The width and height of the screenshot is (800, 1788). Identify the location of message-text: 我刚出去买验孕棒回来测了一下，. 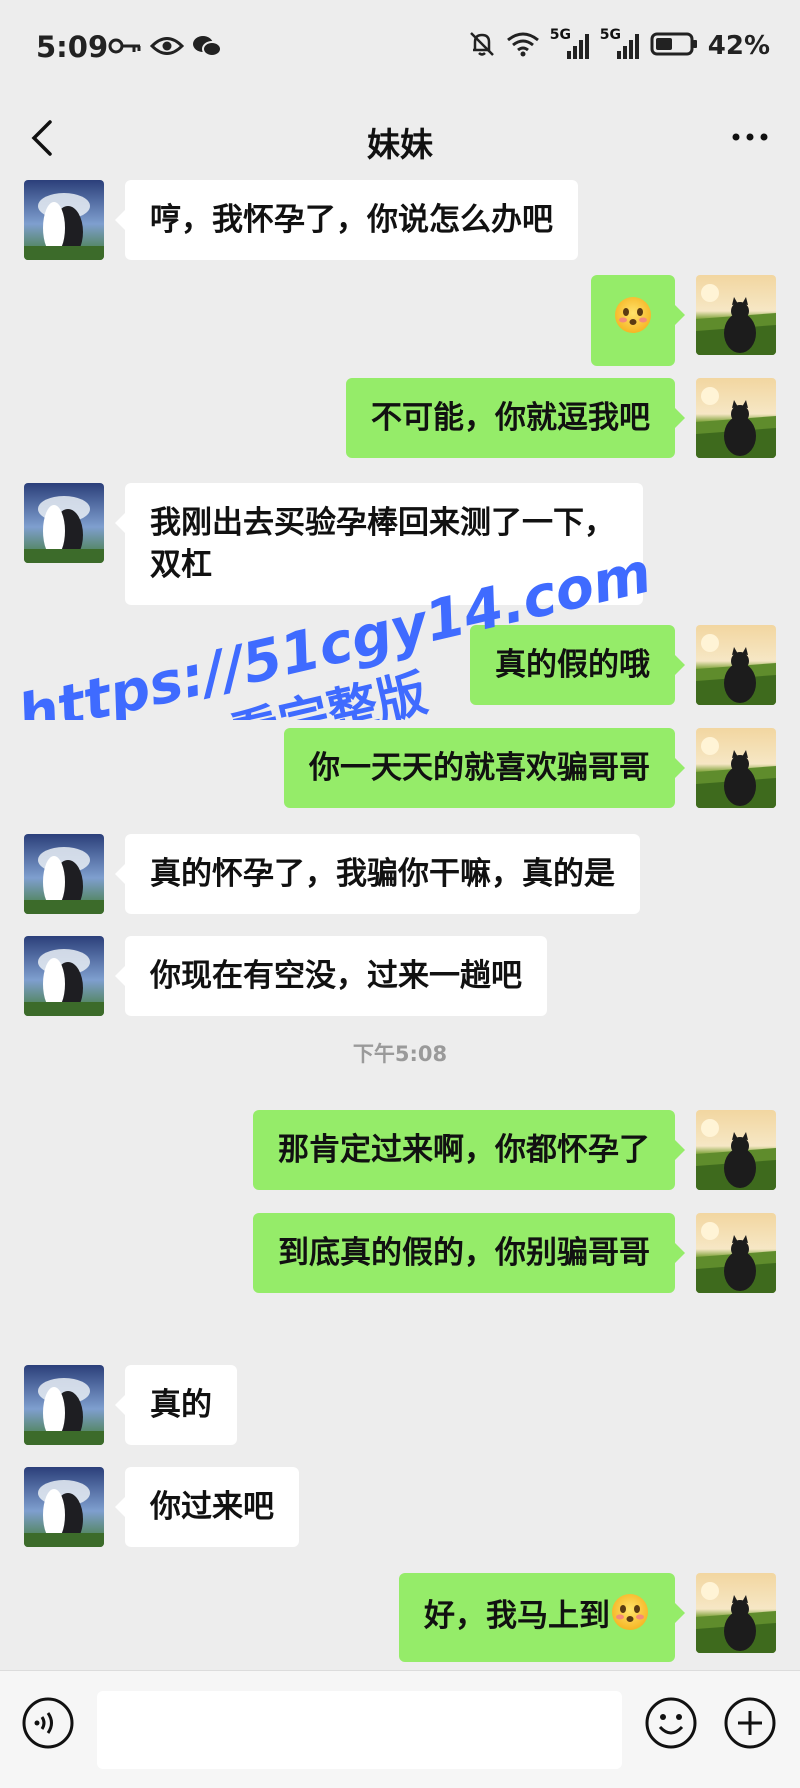
(382, 523).